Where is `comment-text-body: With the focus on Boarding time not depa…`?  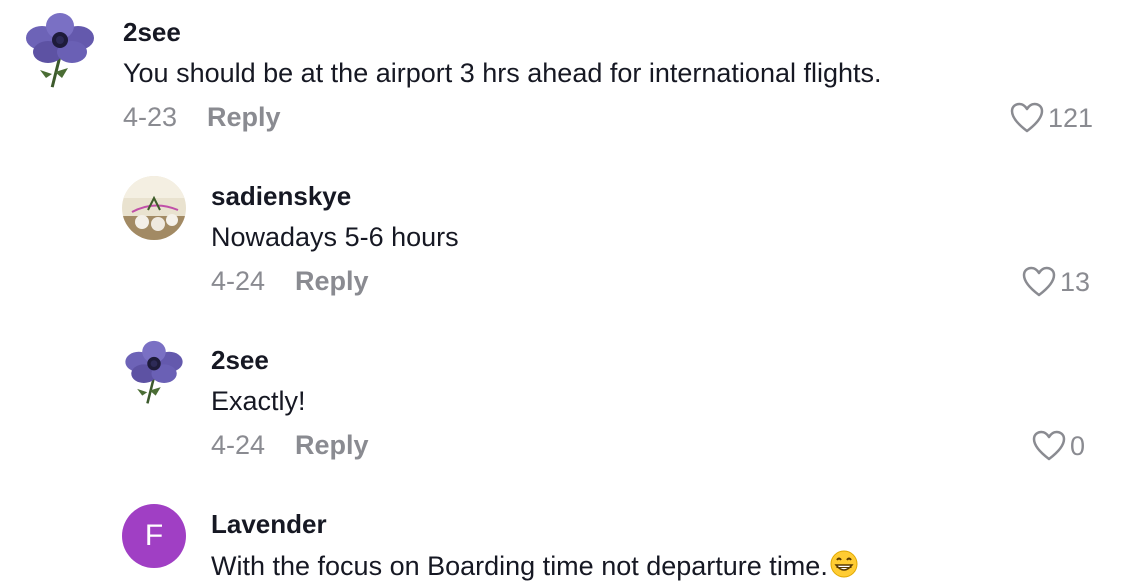 comment-text-body: With the focus on Boarding time not depa… is located at coordinates (519, 566).